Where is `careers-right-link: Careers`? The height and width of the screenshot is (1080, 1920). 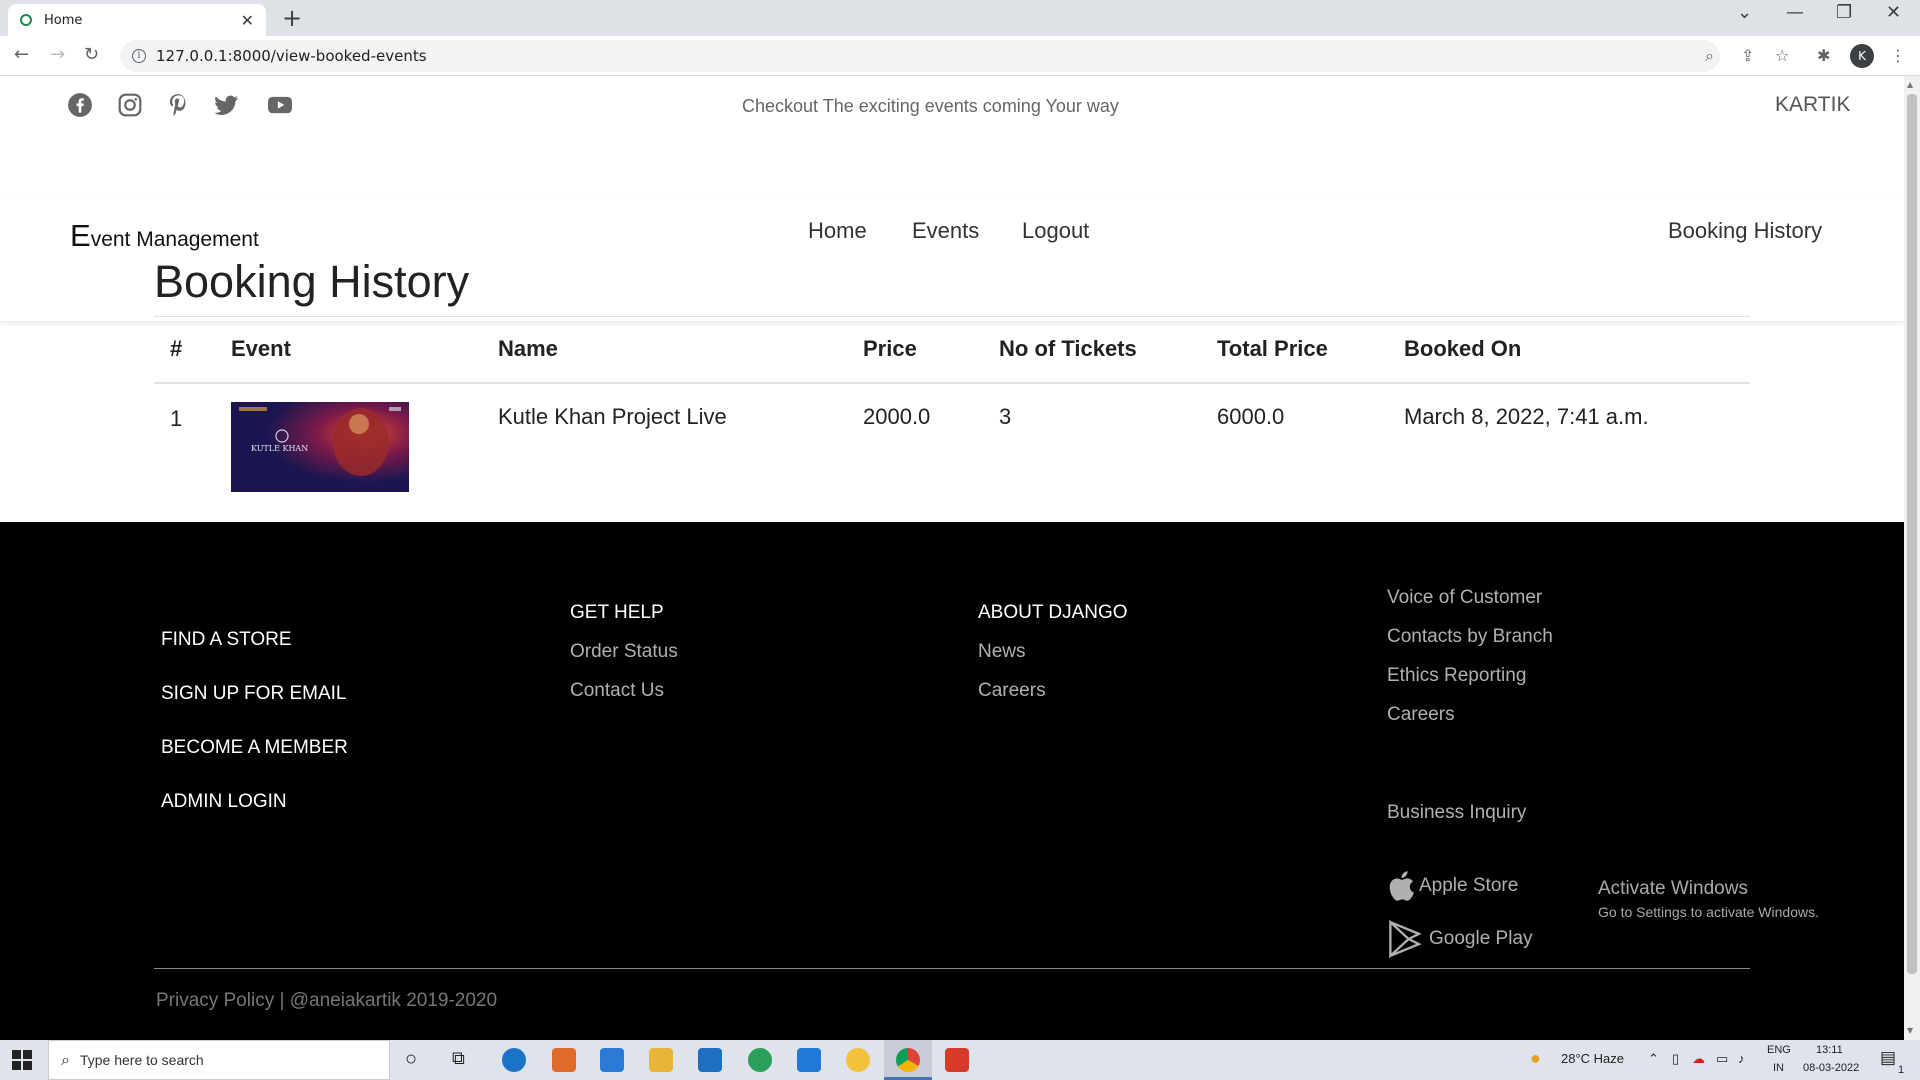 careers-right-link: Careers is located at coordinates (1421, 715).